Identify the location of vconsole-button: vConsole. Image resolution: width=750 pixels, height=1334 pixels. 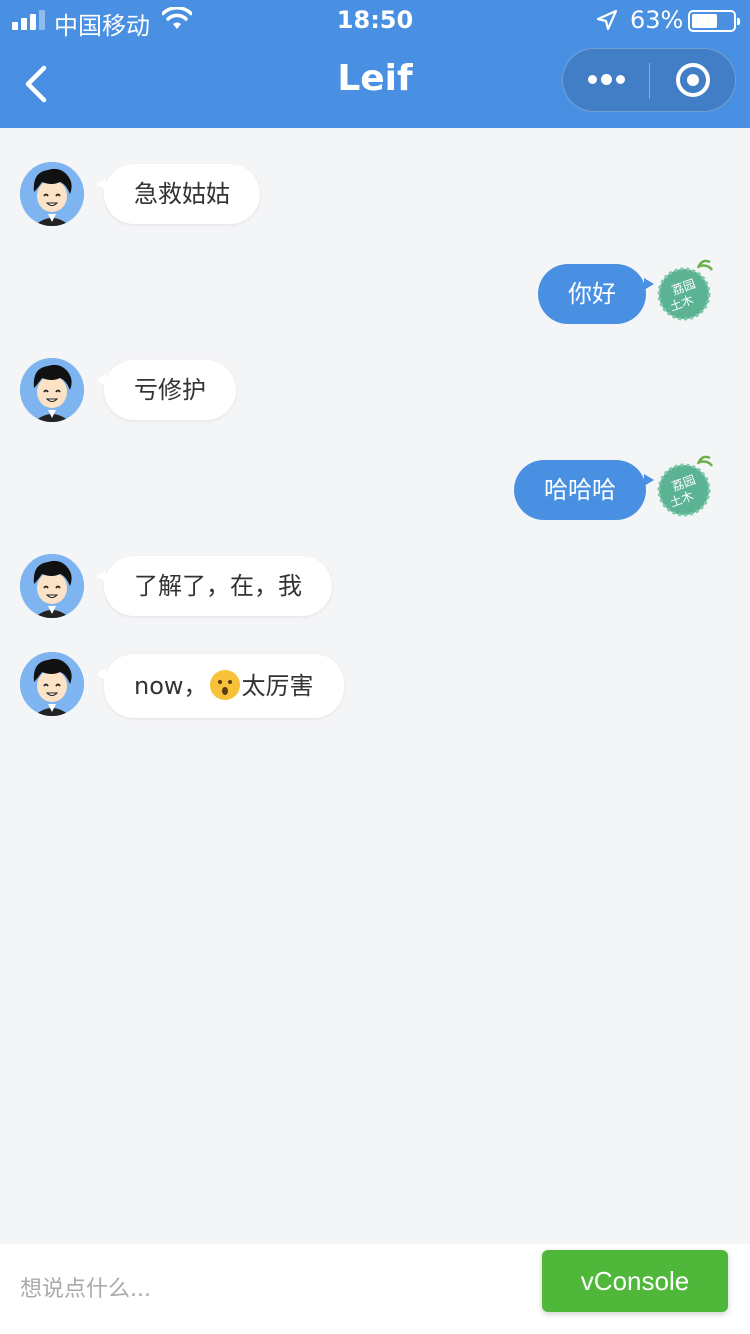
(635, 1281).